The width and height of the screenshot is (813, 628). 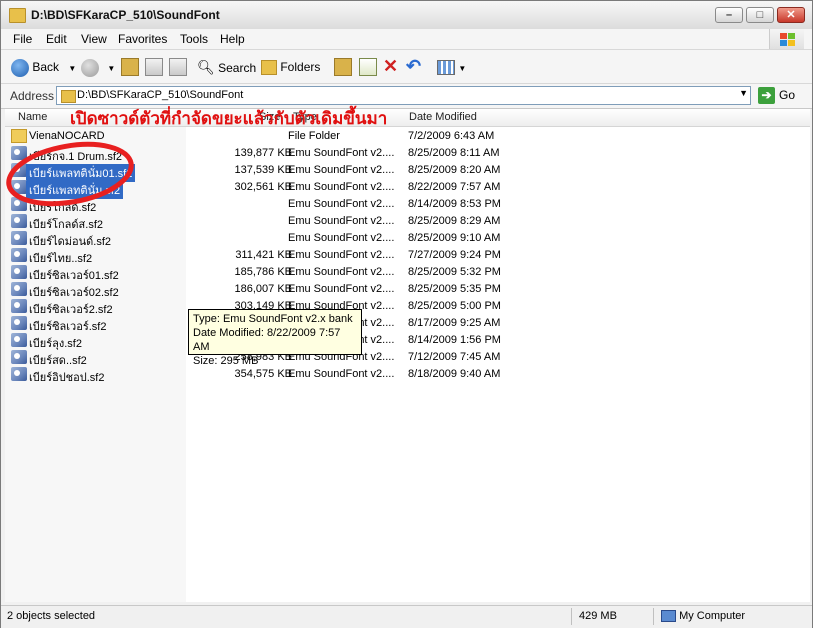 What do you see at coordinates (56, 39) in the screenshot?
I see `menu-edit: Edit` at bounding box center [56, 39].